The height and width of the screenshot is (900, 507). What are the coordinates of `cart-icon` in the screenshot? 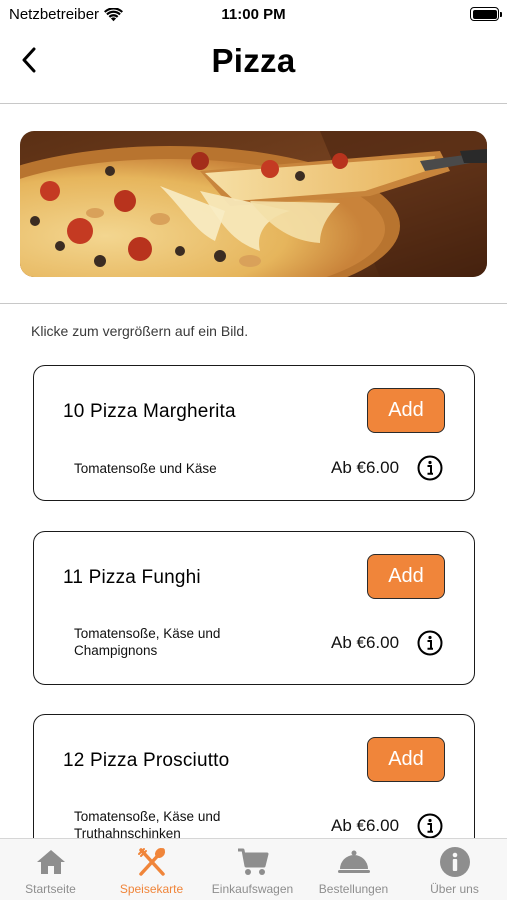 It's located at (252, 861).